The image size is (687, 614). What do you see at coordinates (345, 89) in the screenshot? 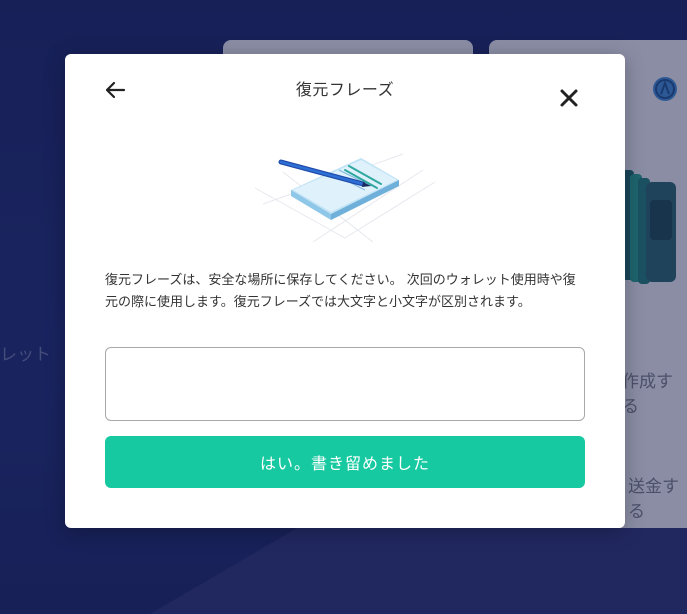
I see `modal-title: 復元フレーズ` at bounding box center [345, 89].